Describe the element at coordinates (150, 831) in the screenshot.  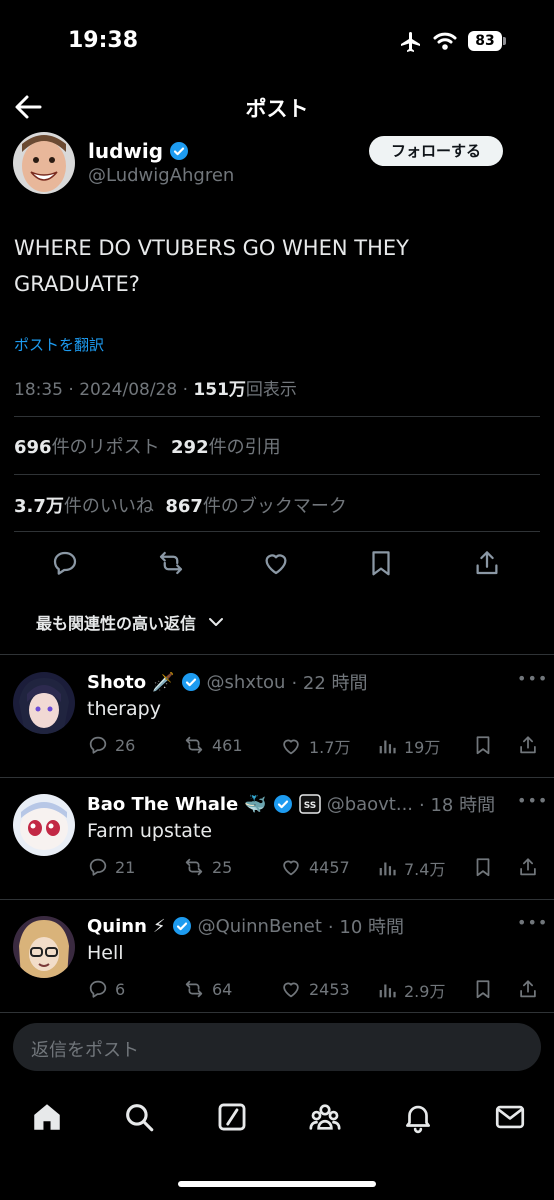
I see `reply-text: Farm upstate` at that location.